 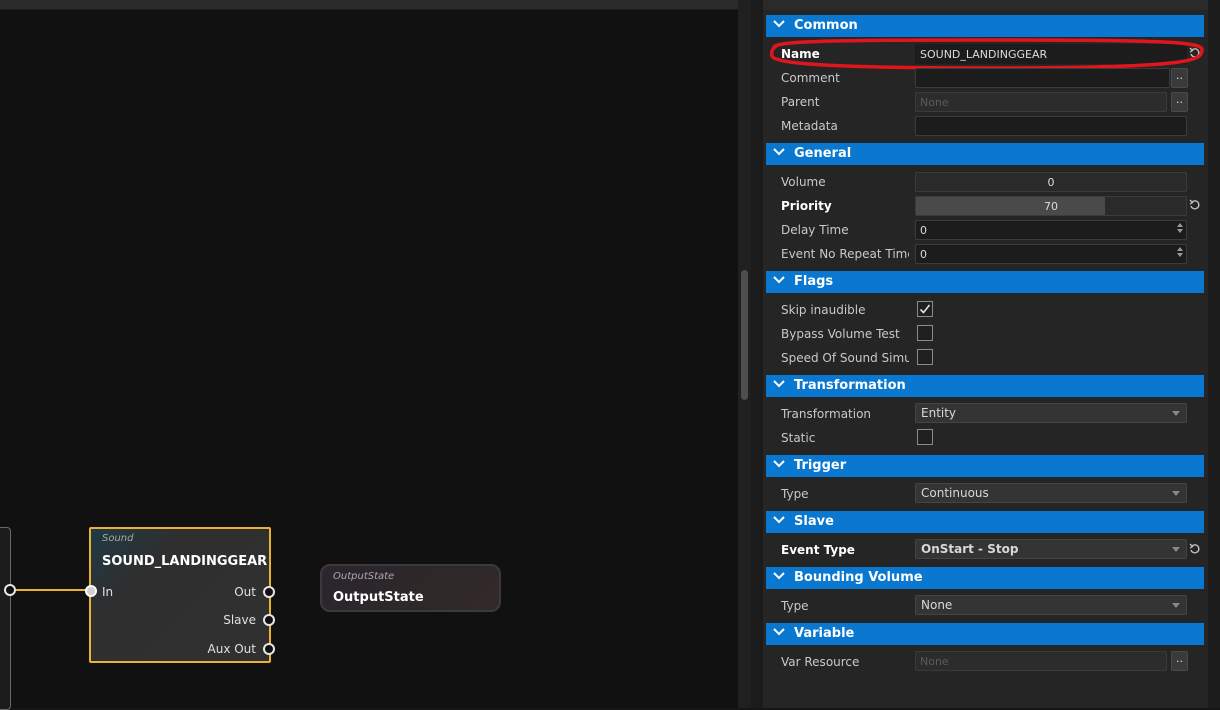 What do you see at coordinates (823, 310) in the screenshot?
I see `skip-inaudible-label: Skip inaudible` at bounding box center [823, 310].